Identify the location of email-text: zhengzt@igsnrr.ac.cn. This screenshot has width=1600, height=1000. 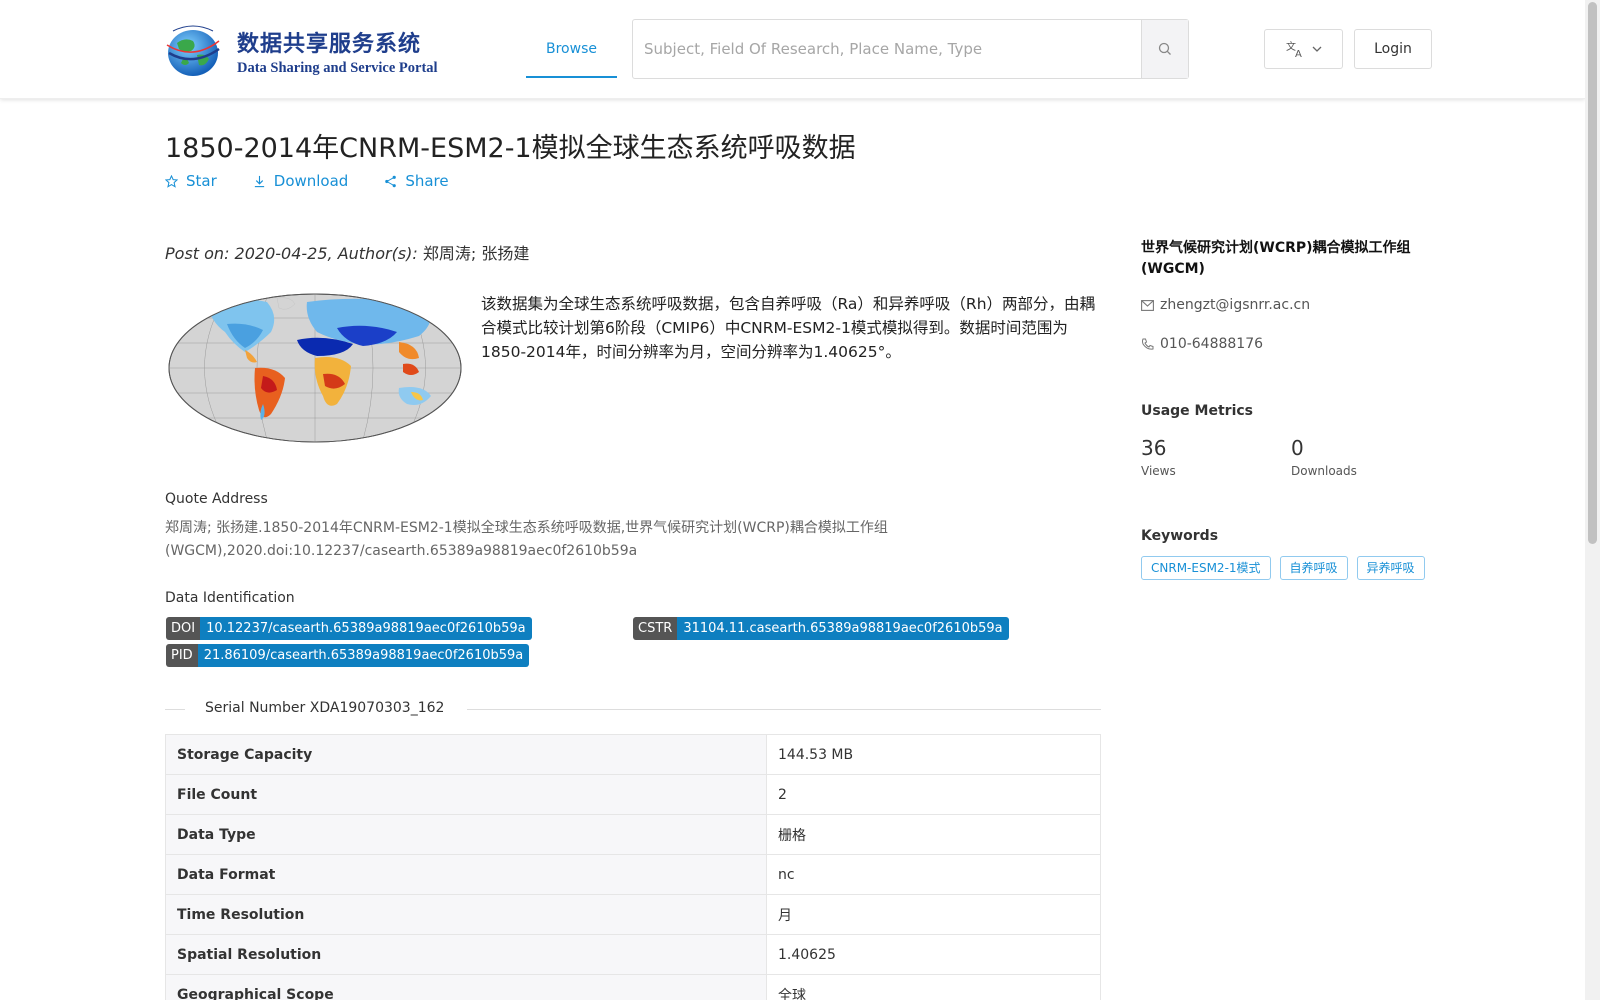
(1235, 305).